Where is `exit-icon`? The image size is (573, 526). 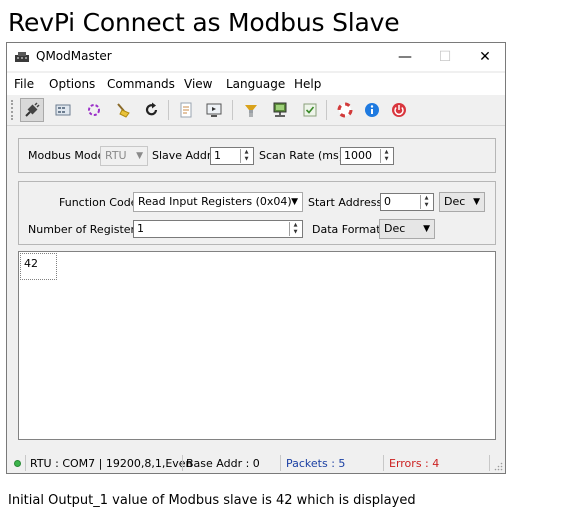 exit-icon is located at coordinates (399, 110).